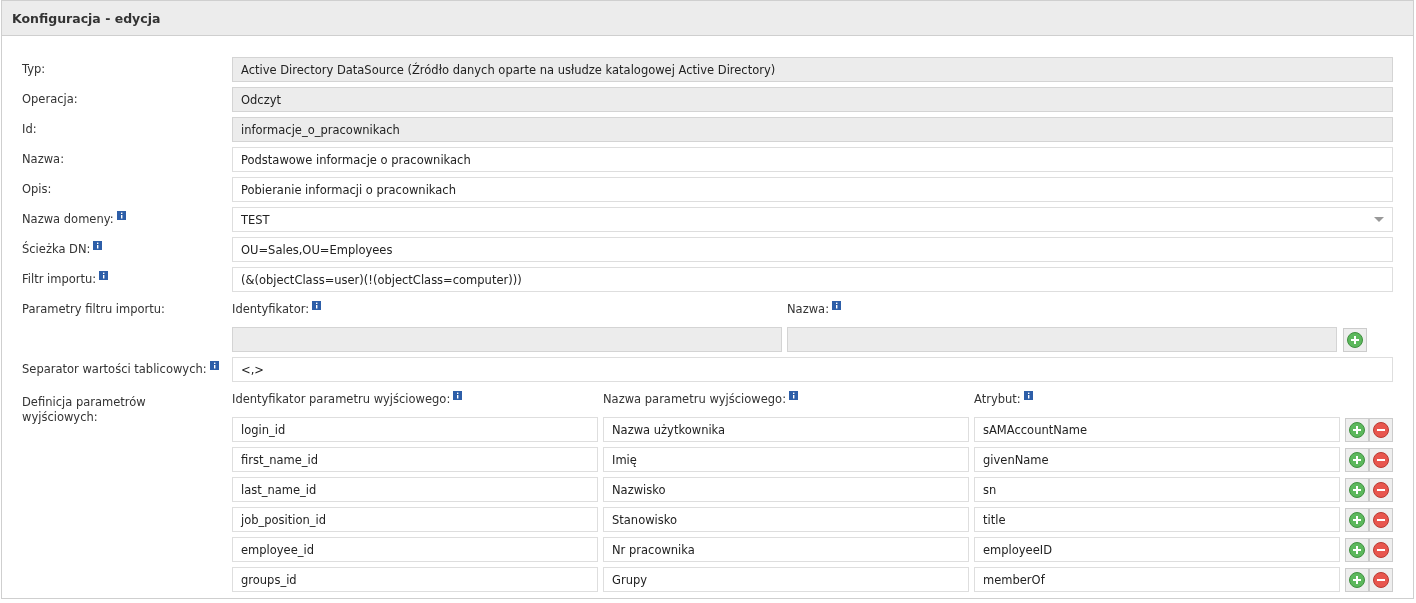 The width and height of the screenshot is (1416, 603). Describe the element at coordinates (415, 429) in the screenshot. I see `input-field: login_id` at that location.